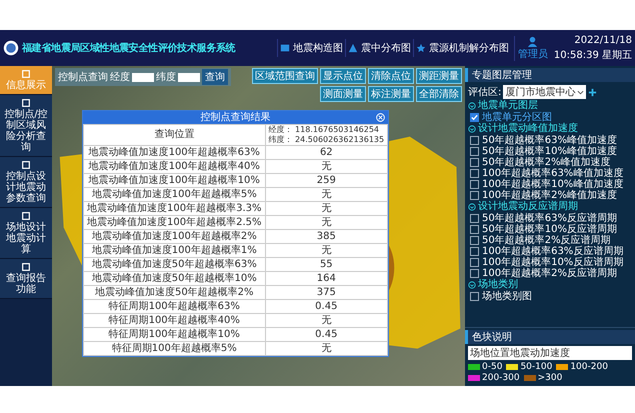 Image resolution: width=635 pixels, height=413 pixels. Describe the element at coordinates (544, 92) in the screenshot. I see `area-dropdown: 厦门市地震中心` at that location.